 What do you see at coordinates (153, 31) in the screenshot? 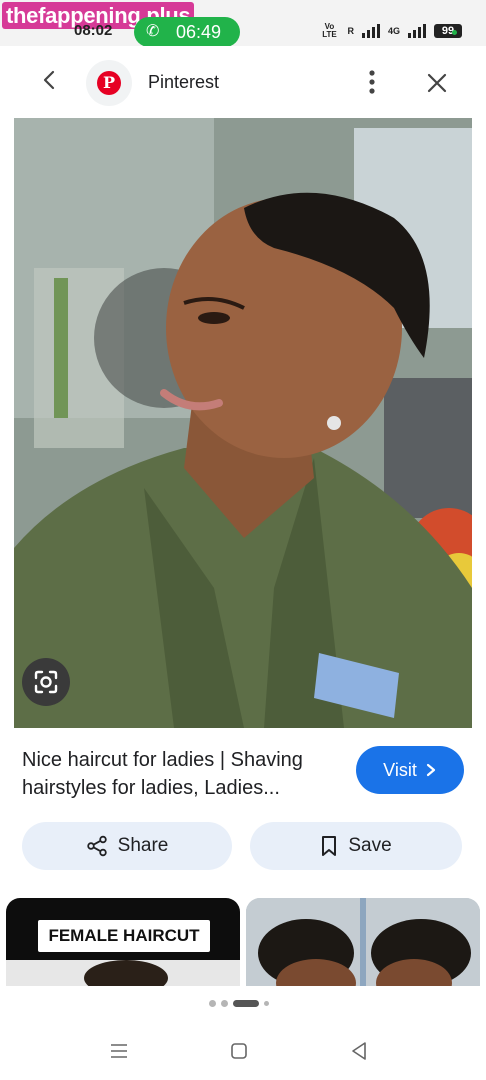
I see `phone-icon: ✆` at bounding box center [153, 31].